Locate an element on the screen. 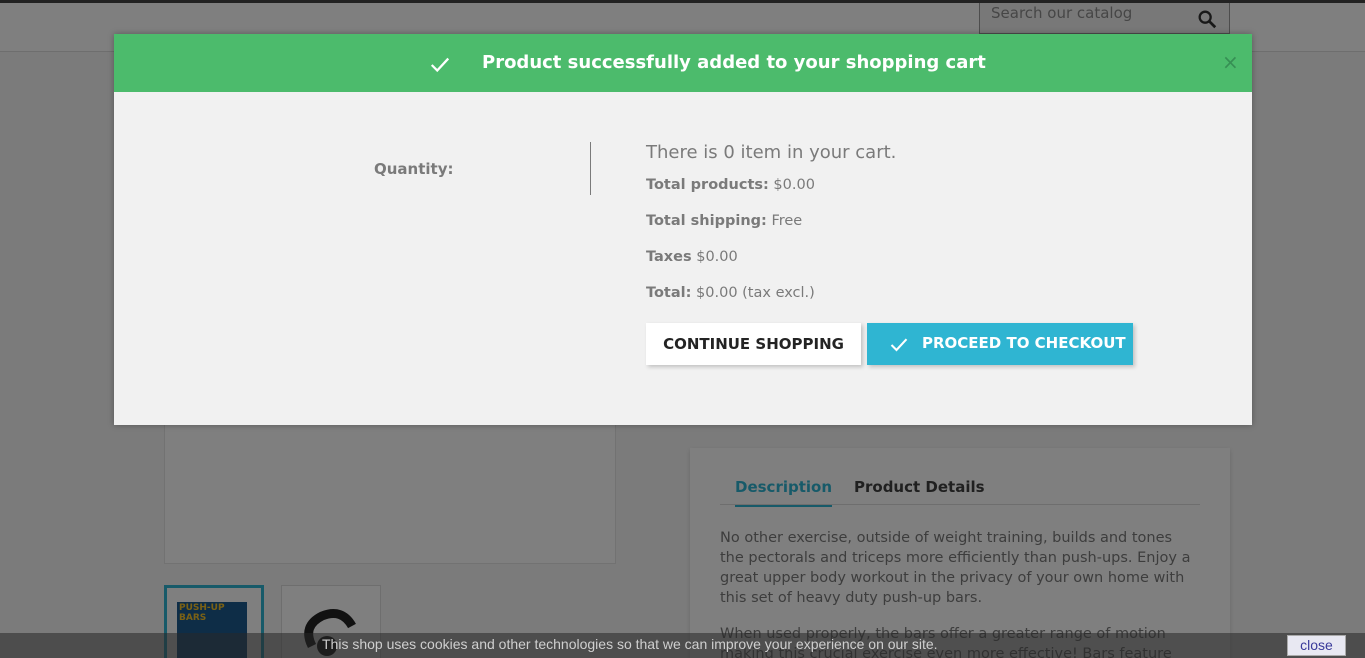  total-products-label: Total products: is located at coordinates (707, 185).